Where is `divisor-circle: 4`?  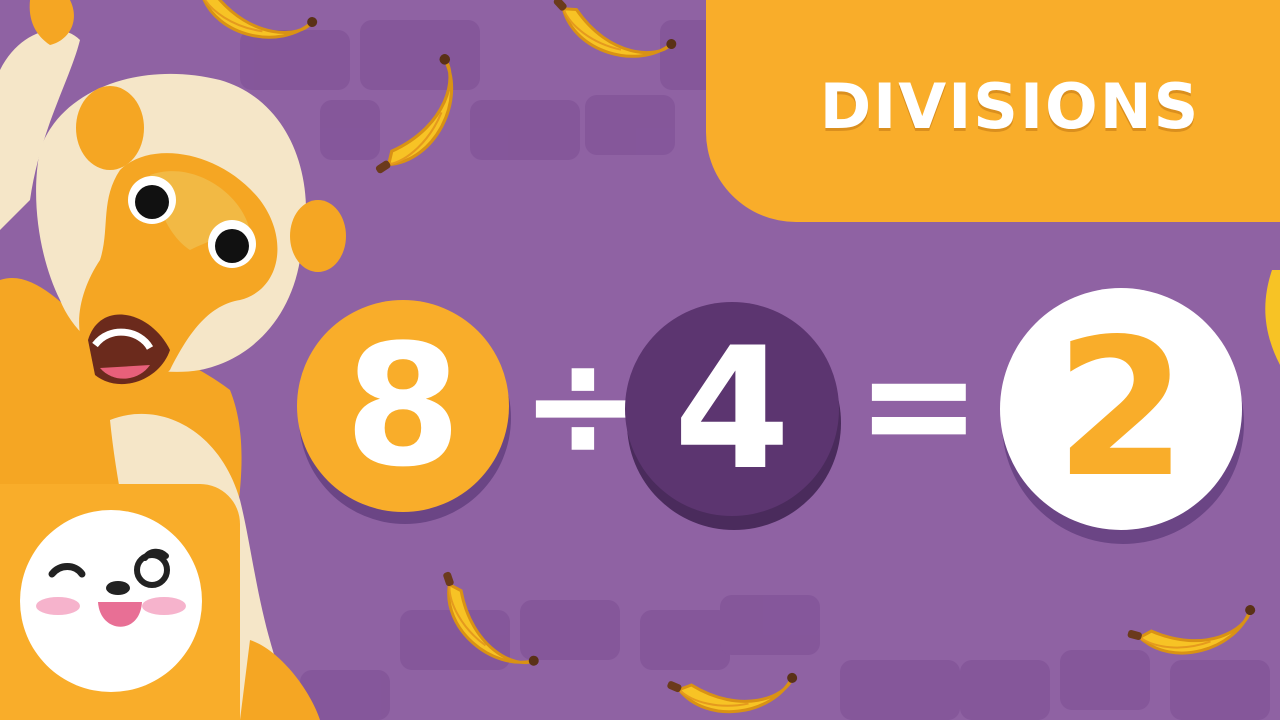
divisor-circle: 4 is located at coordinates (732, 409).